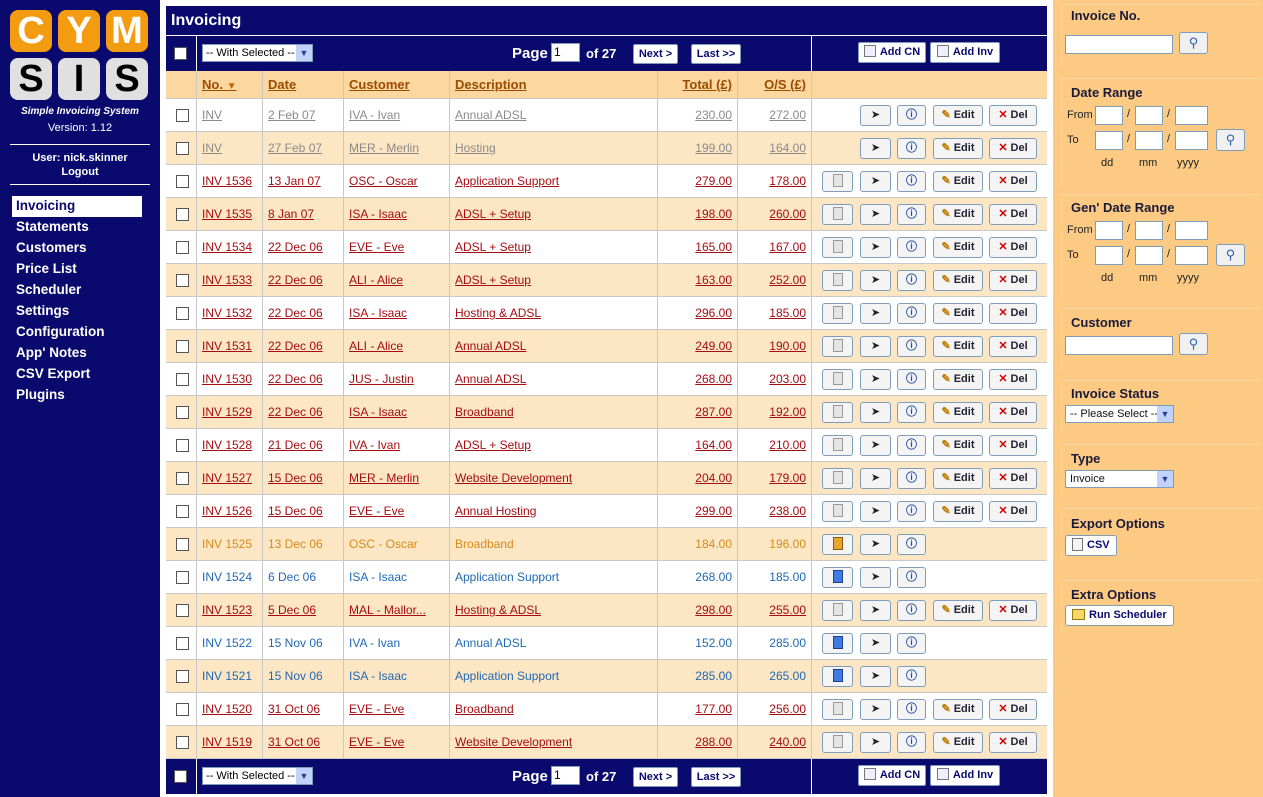 Image resolution: width=1263 pixels, height=797 pixels. Describe the element at coordinates (716, 777) in the screenshot. I see `last-page-button: Last >>` at that location.